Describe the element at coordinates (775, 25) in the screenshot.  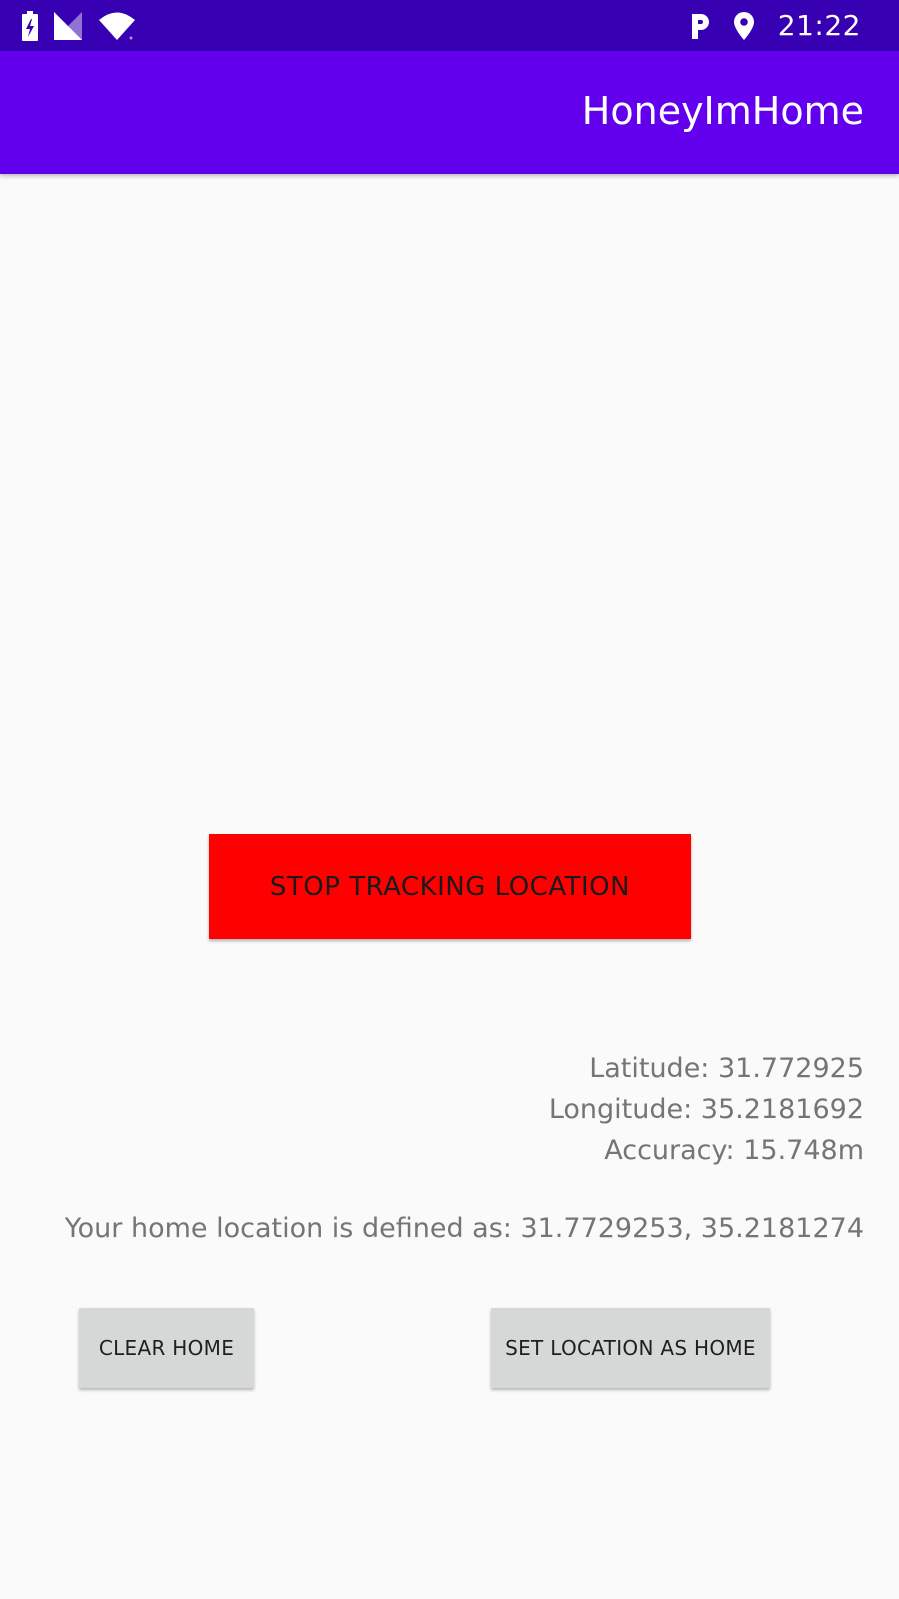
I see `status-right-group: 21:22` at that location.